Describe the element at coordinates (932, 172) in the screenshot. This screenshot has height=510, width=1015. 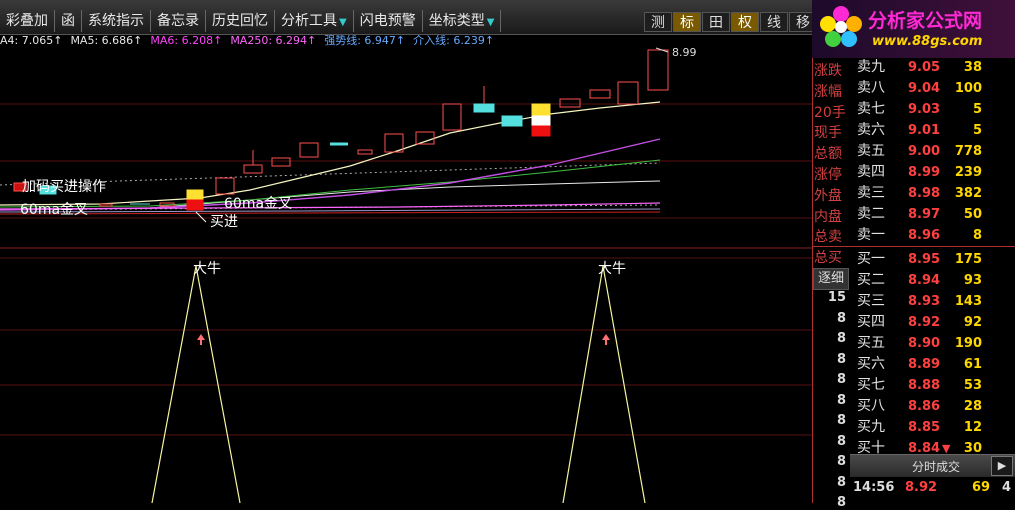
I see `ask-row: 卖四 8.99 239` at that location.